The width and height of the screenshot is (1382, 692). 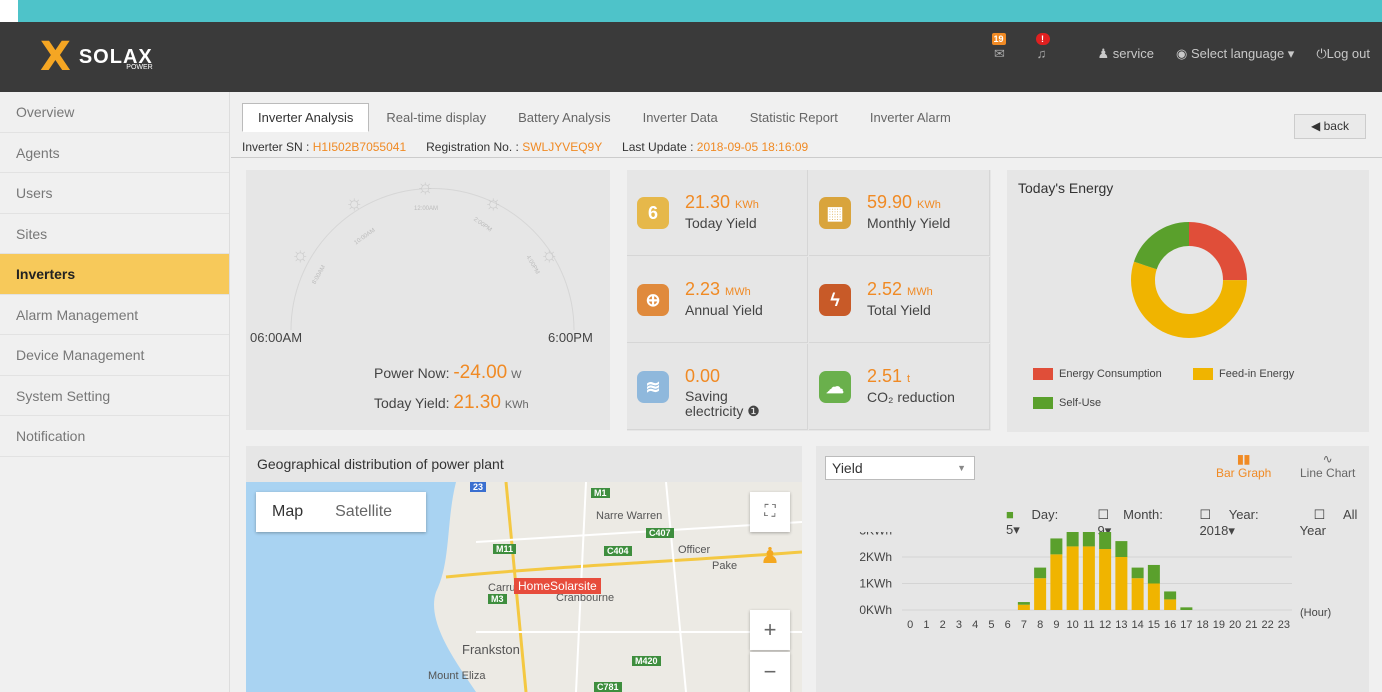 I want to click on language-label: Select language, so click(x=1237, y=53).